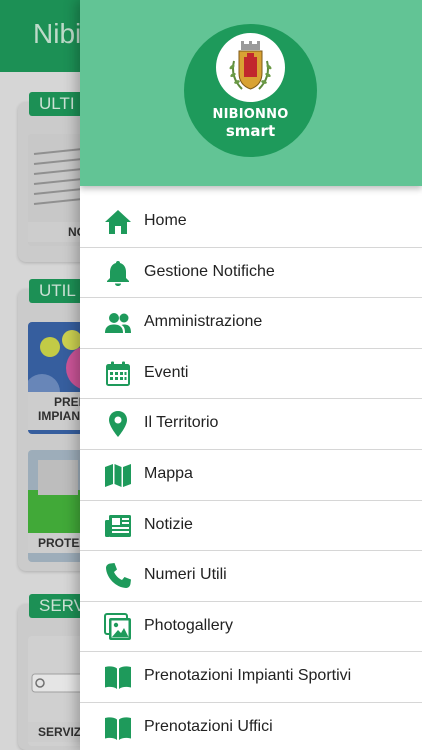 Image resolution: width=422 pixels, height=750 pixels. What do you see at coordinates (118, 424) in the screenshot?
I see `map-pin-icon` at bounding box center [118, 424].